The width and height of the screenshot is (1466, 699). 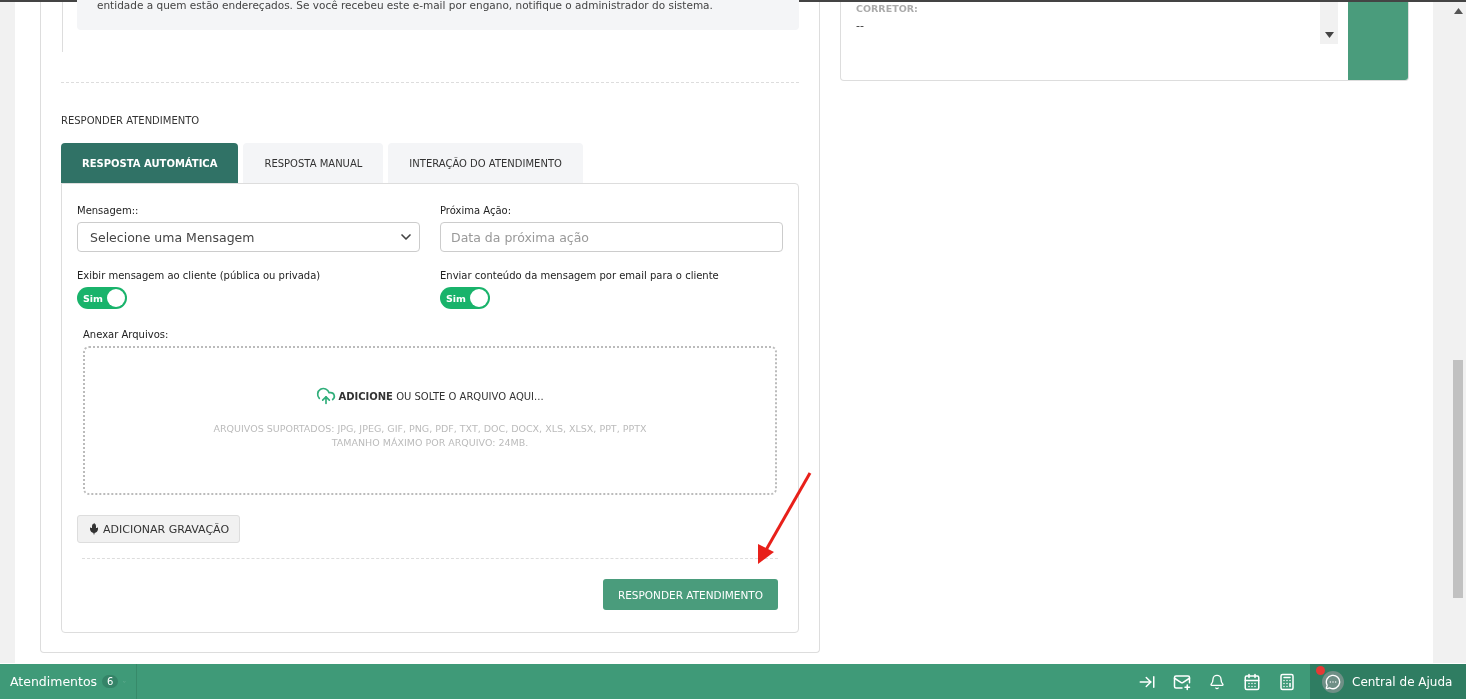 What do you see at coordinates (108, 210) in the screenshot?
I see `field-label: Mensagem::` at bounding box center [108, 210].